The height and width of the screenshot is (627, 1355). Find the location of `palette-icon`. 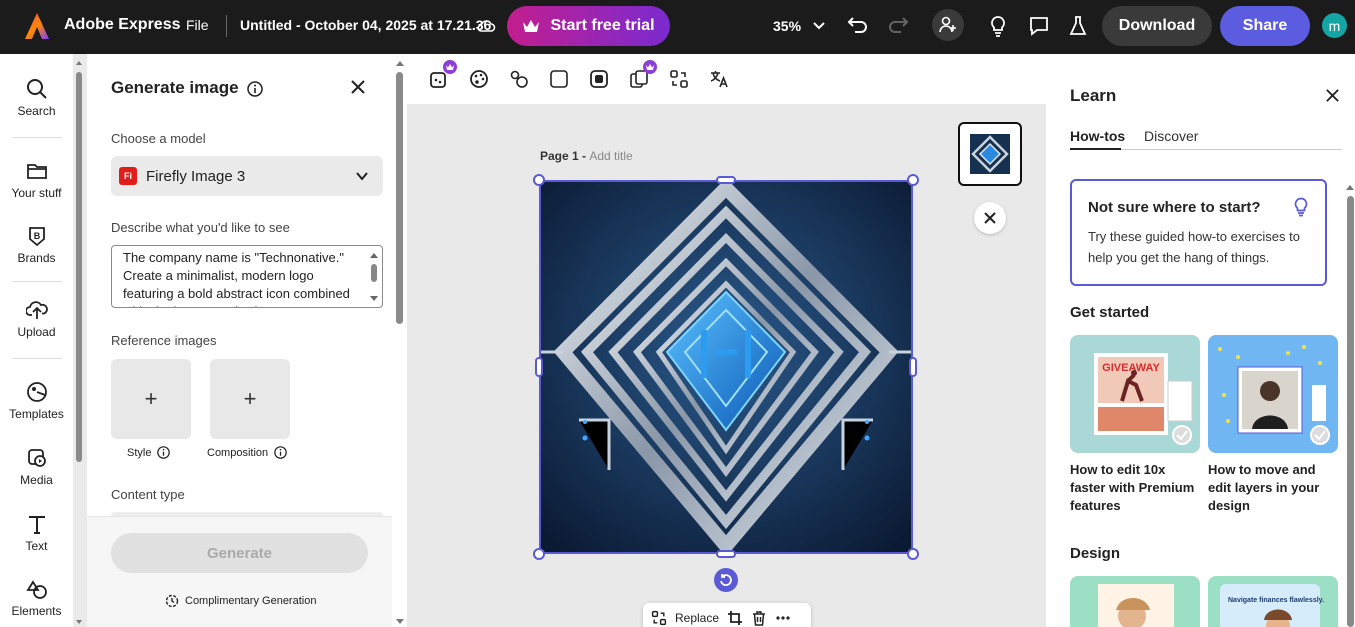

palette-icon is located at coordinates (479, 79).